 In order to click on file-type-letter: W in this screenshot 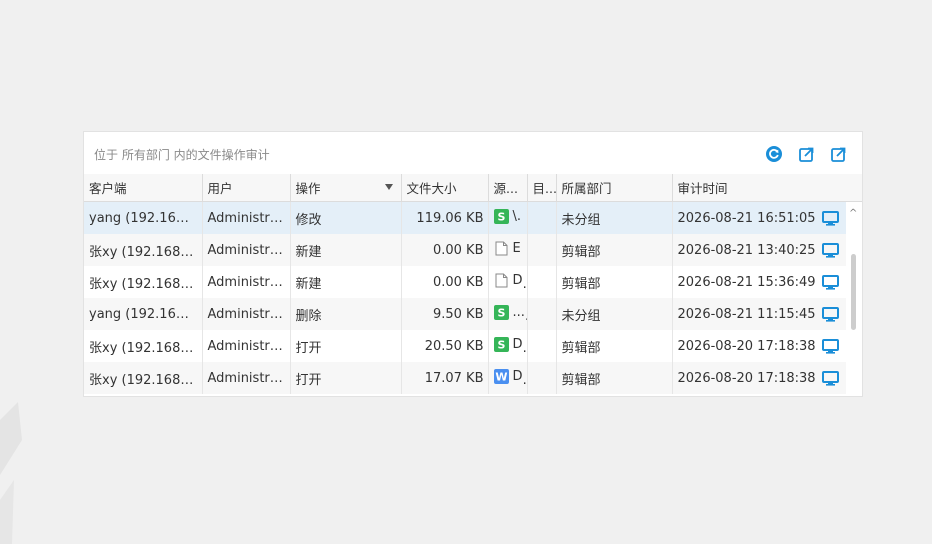, I will do `click(501, 376)`.